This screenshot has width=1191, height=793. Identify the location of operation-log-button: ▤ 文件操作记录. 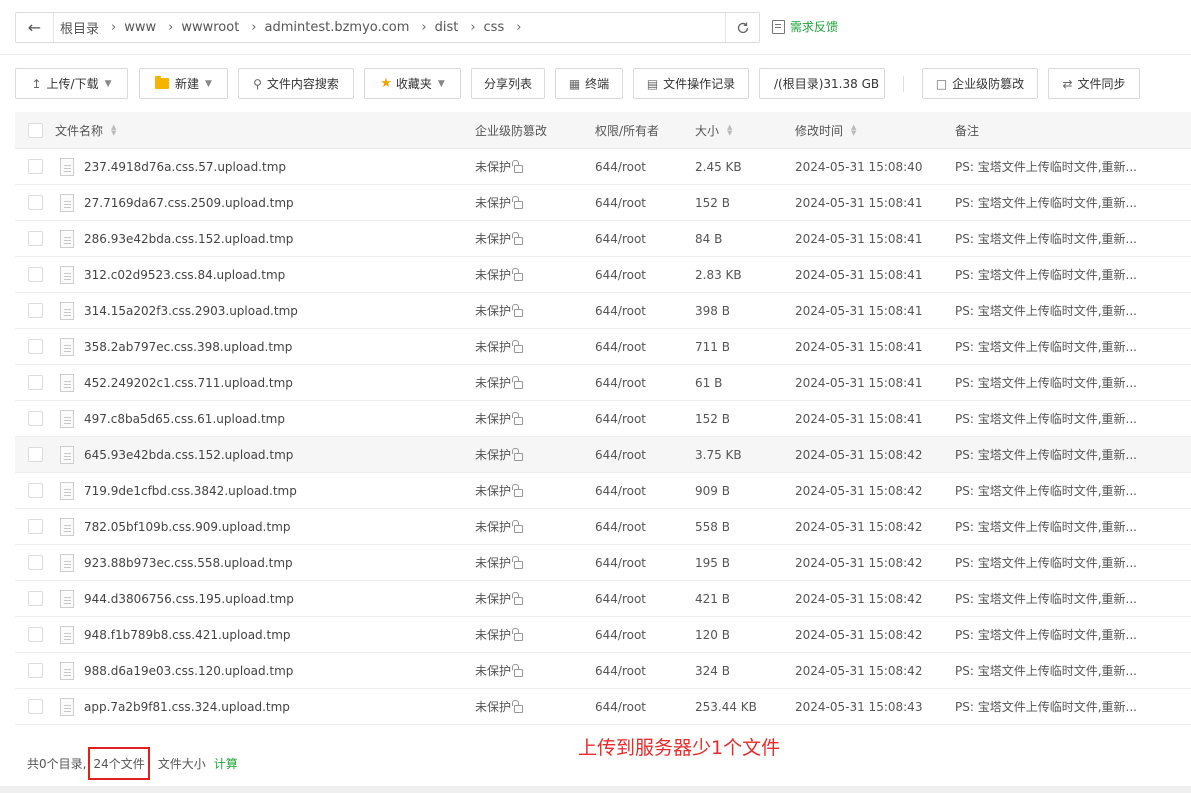
(691, 83).